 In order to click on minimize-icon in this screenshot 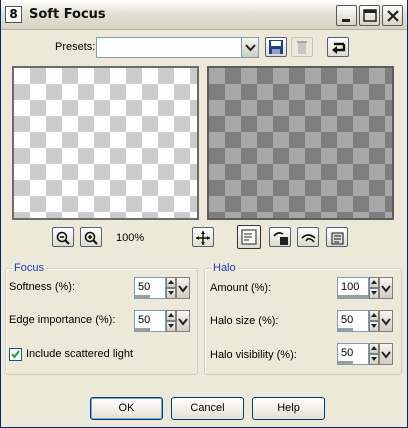, I will do `click(346, 20)`.